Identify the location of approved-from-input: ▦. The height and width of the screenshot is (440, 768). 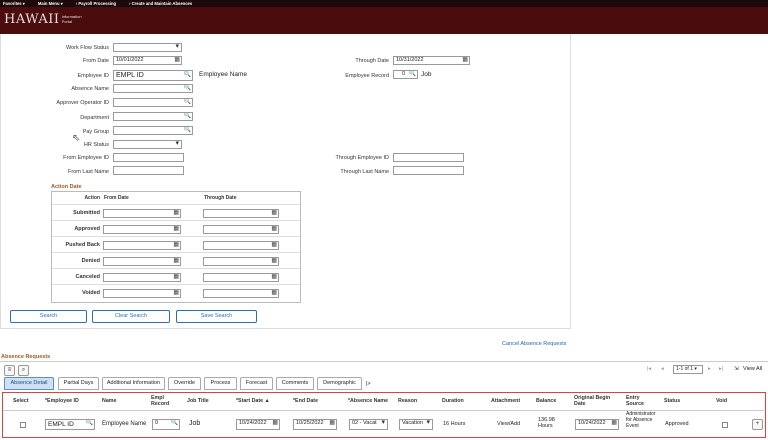
(142, 229).